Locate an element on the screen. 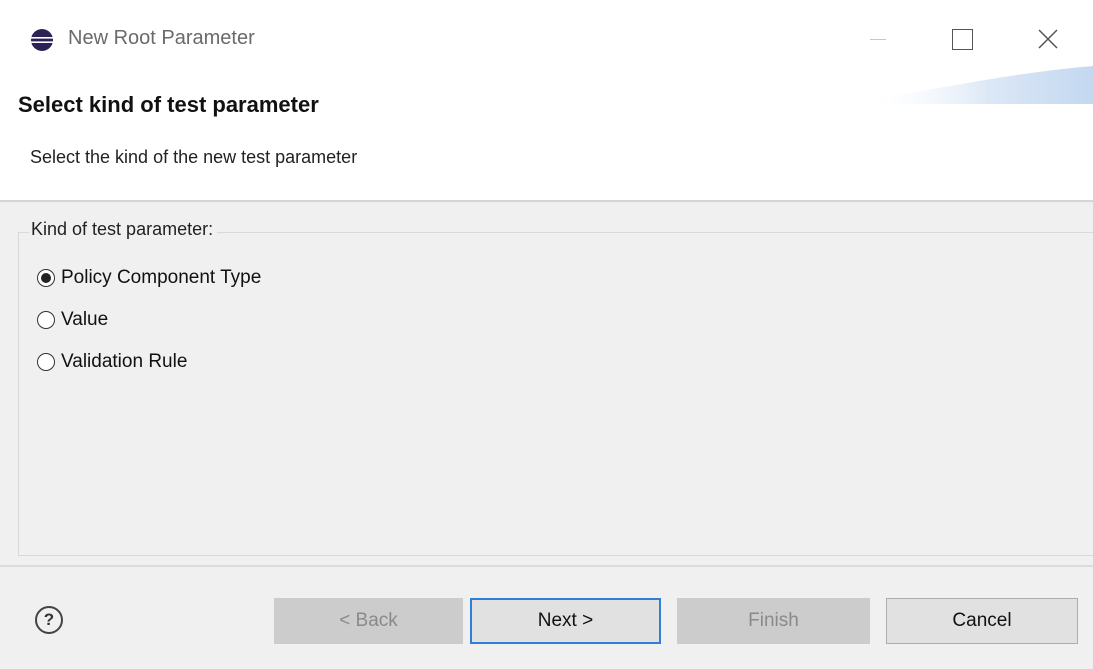  close-button is located at coordinates (1048, 39).